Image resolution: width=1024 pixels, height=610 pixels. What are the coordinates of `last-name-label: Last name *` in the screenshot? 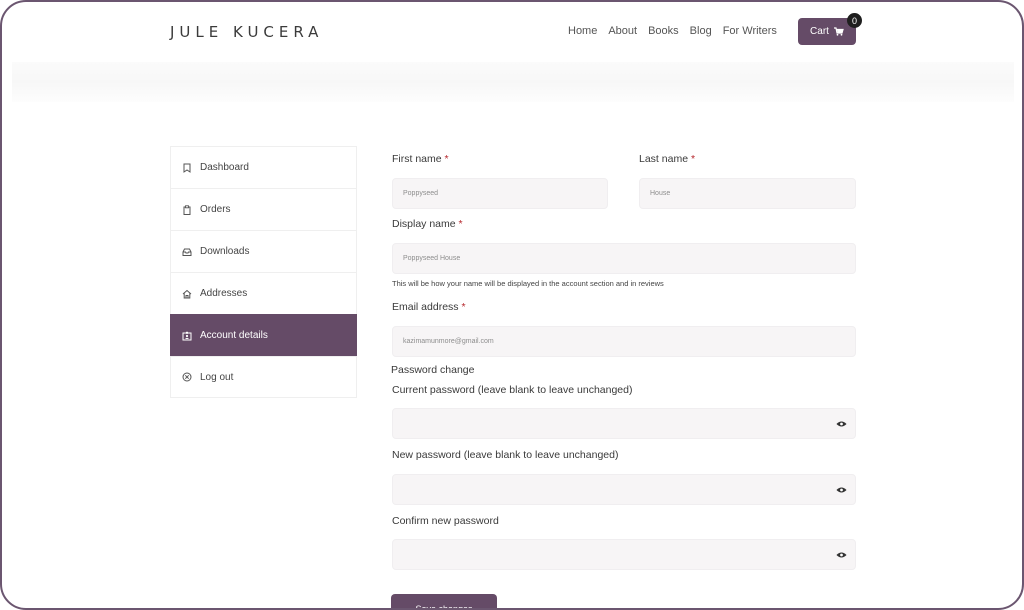 It's located at (667, 159).